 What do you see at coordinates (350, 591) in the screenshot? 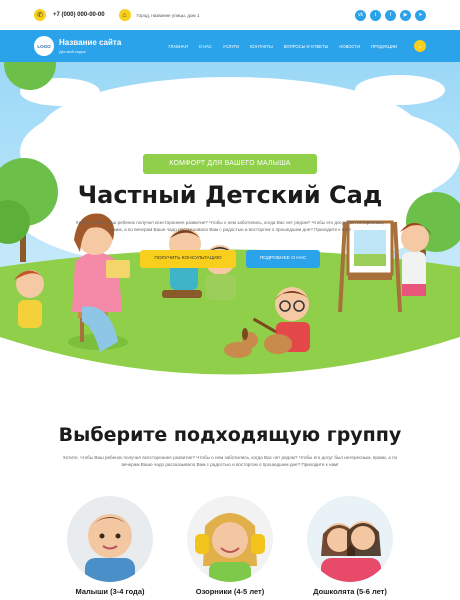
I see `group-label-preschoolers: Дошколята (5-6 лет)` at bounding box center [350, 591].